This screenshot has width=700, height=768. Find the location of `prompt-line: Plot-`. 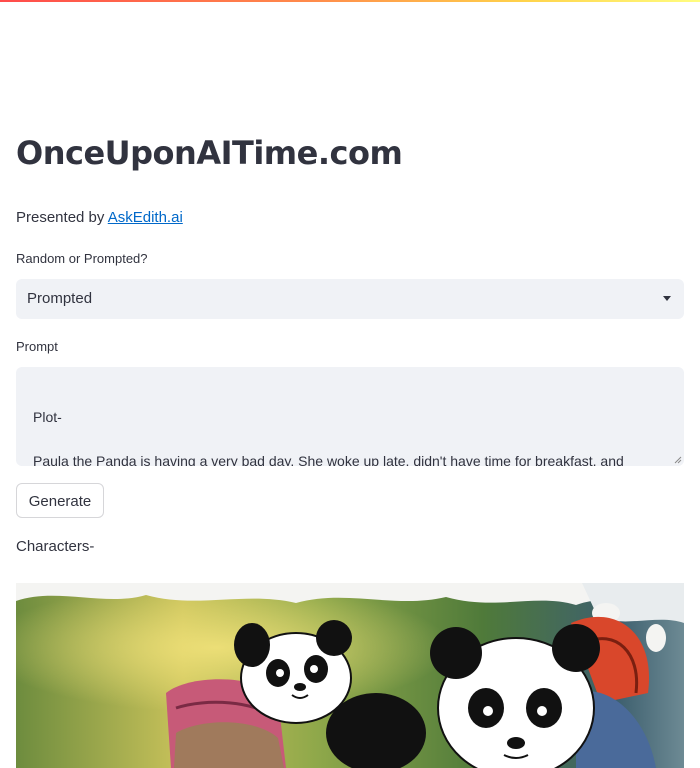

prompt-line: Plot- is located at coordinates (47, 417).